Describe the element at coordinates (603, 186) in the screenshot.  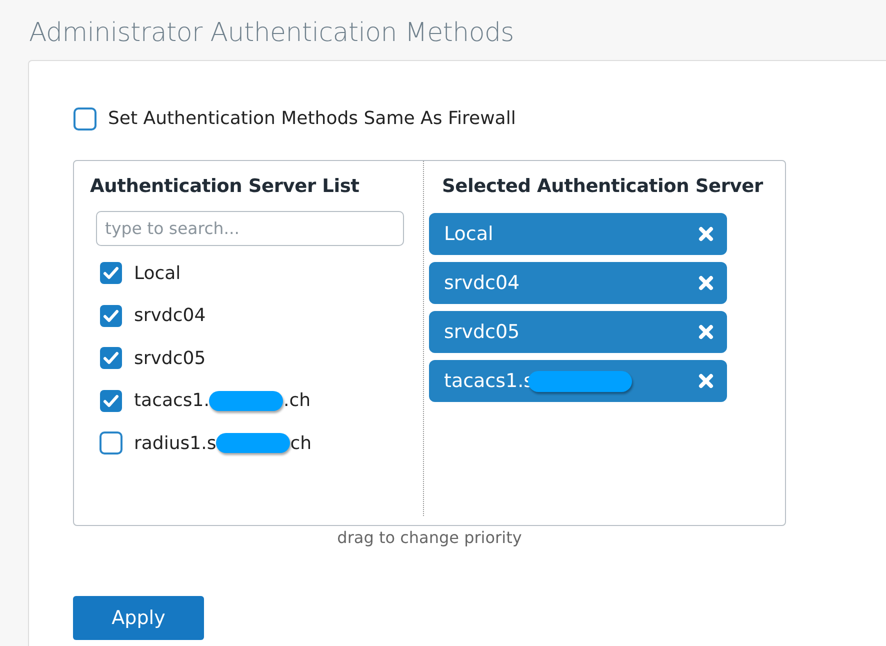
I see `column-heading: Selected Authentication Server` at that location.